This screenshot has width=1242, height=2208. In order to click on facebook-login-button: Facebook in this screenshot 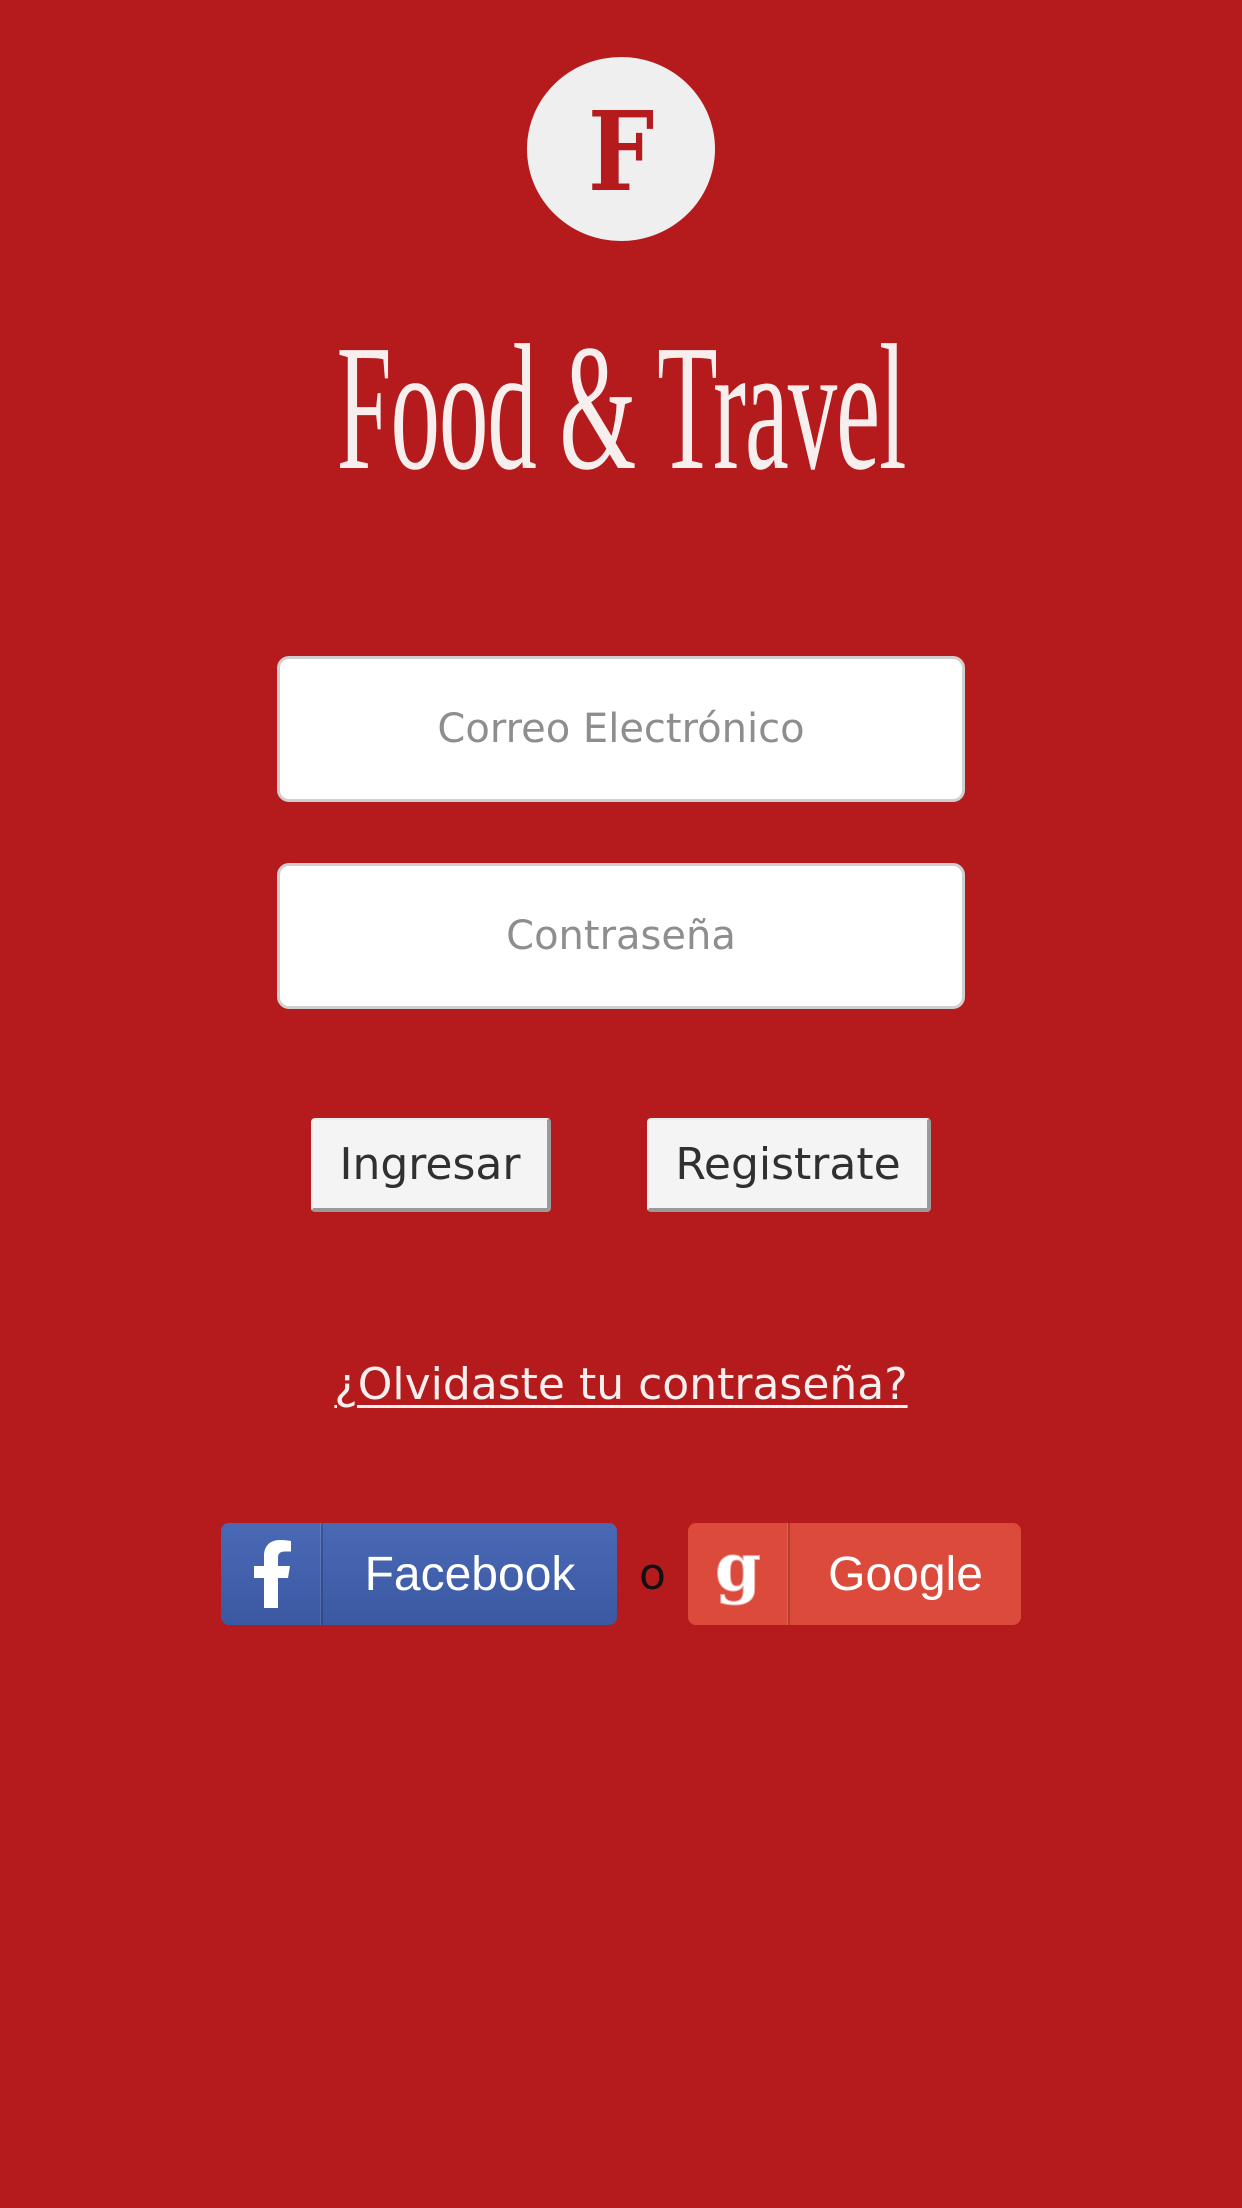, I will do `click(419, 1574)`.